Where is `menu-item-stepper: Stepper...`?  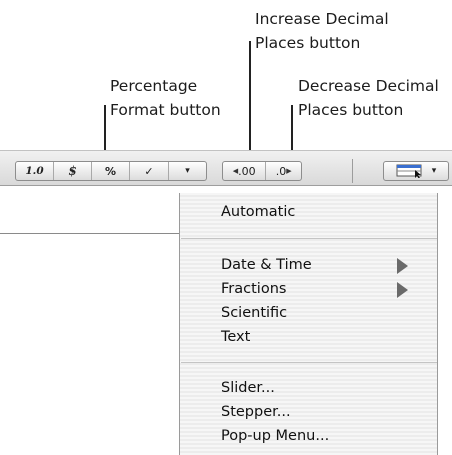
menu-item-stepper: Stepper... is located at coordinates (256, 412).